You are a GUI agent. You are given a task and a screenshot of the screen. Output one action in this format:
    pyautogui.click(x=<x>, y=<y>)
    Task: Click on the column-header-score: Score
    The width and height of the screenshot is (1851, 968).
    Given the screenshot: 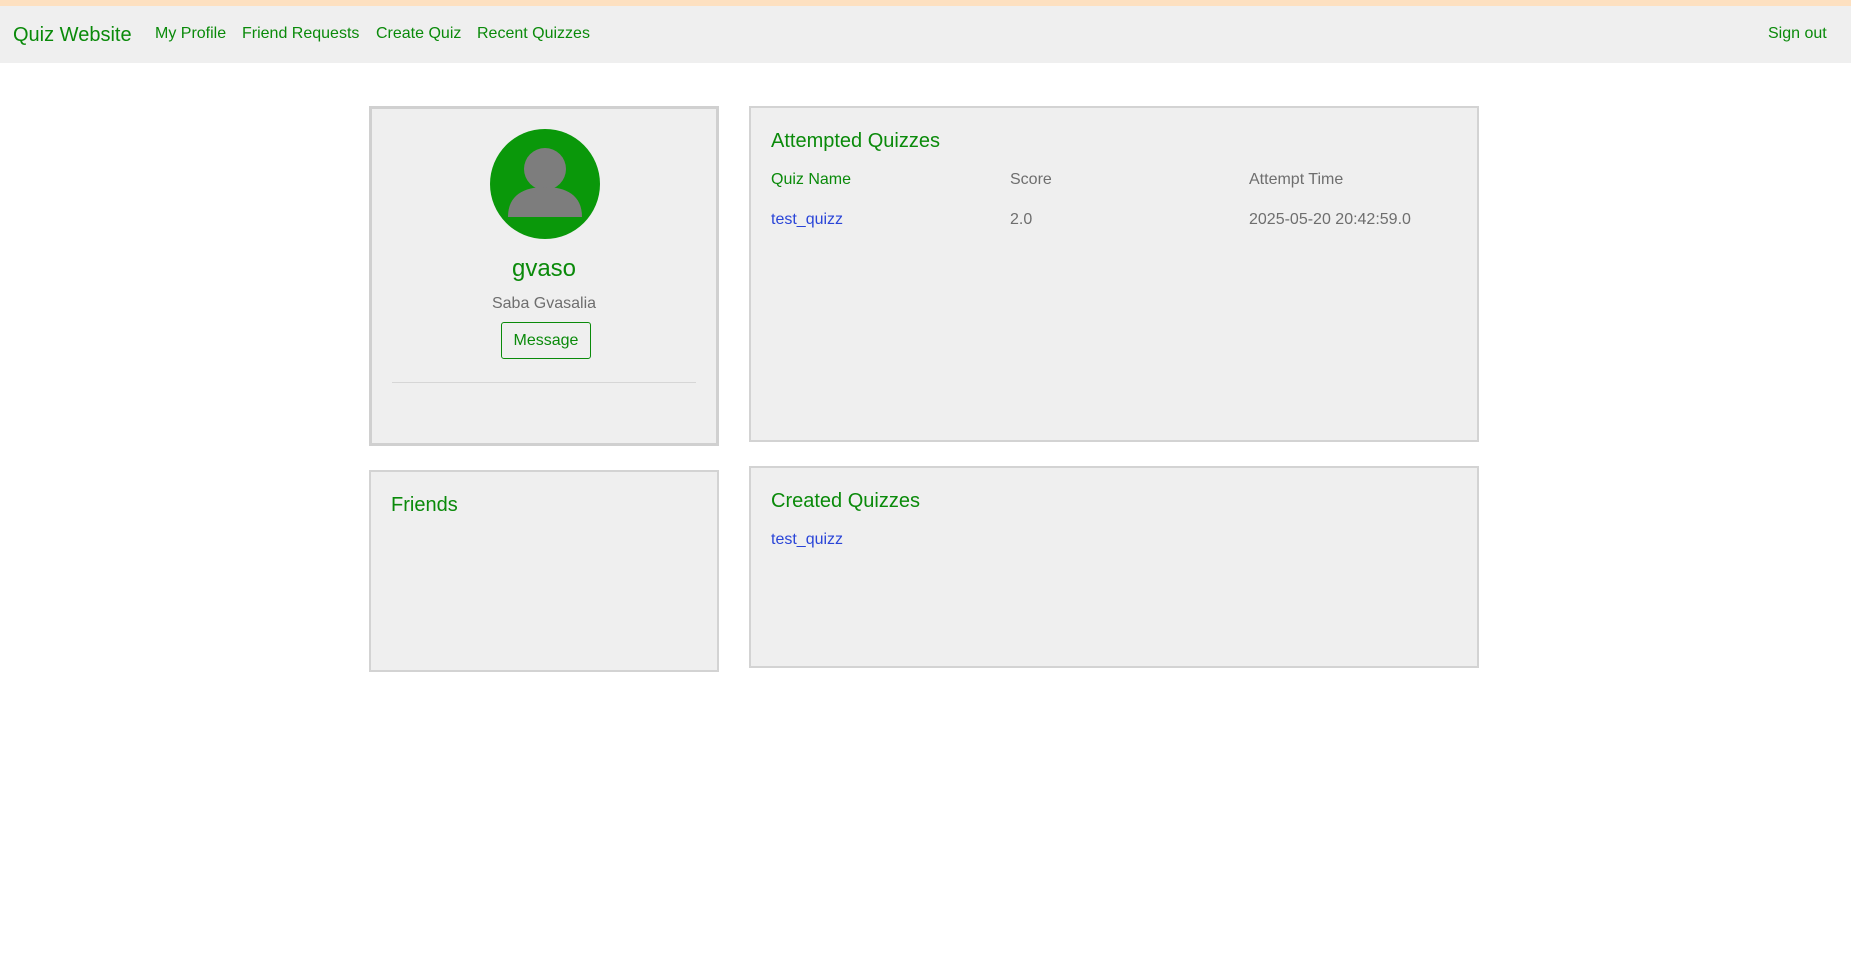 What is the action you would take?
    pyautogui.click(x=1031, y=179)
    